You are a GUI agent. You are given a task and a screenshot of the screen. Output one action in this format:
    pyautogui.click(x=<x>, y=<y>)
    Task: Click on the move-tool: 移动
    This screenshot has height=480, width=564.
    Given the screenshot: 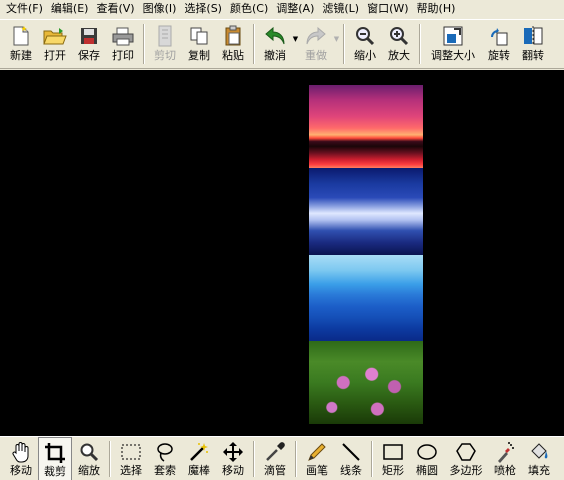 What is the action you would take?
    pyautogui.click(x=21, y=458)
    